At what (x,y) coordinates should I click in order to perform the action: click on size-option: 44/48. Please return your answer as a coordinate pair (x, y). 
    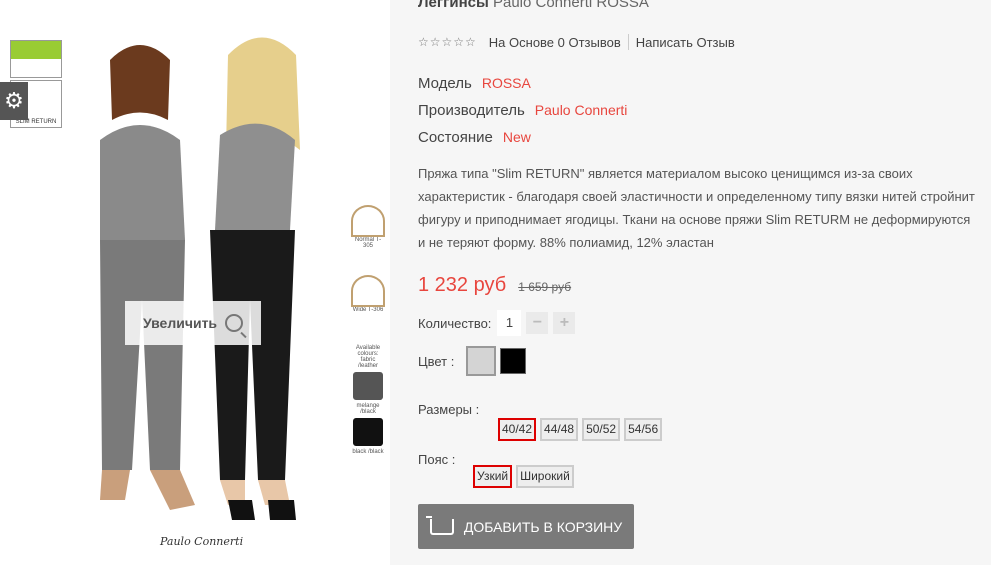
    Looking at the image, I should click on (559, 429).